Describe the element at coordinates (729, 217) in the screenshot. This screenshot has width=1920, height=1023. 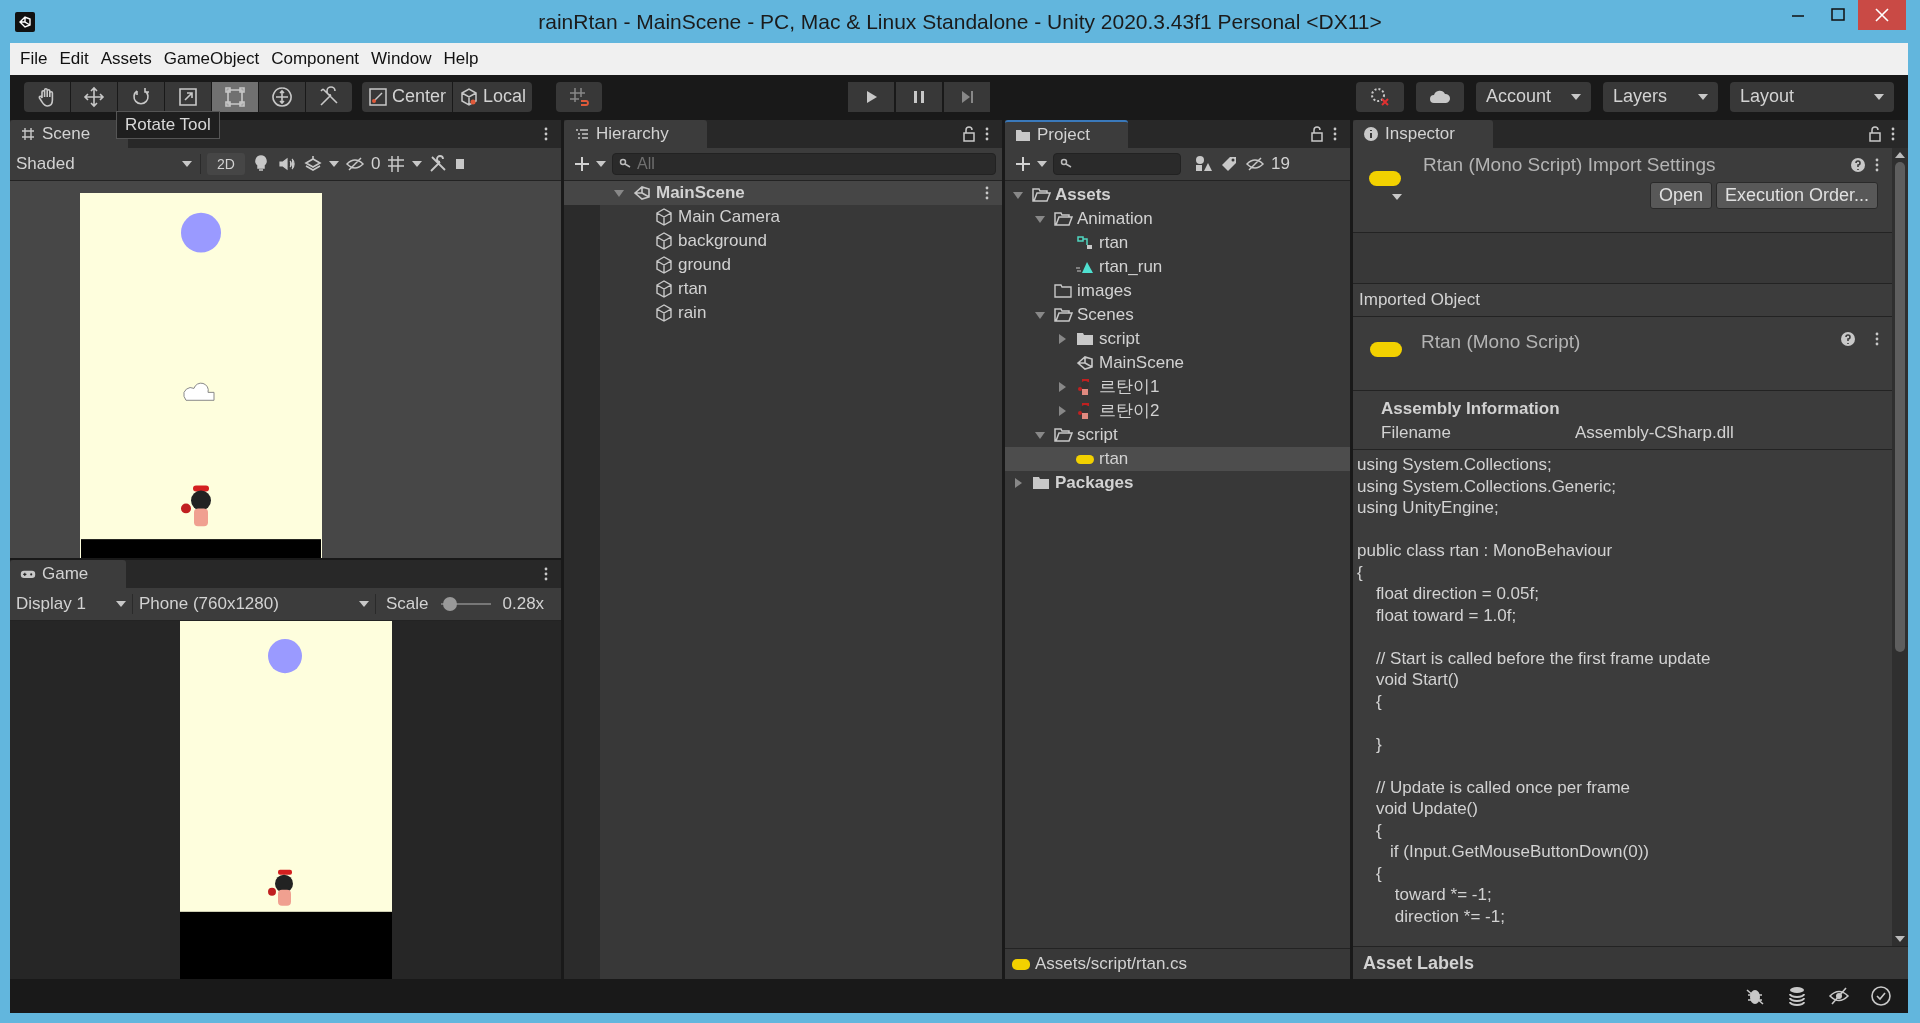
I see `hierarchy-item: Main Camera` at that location.